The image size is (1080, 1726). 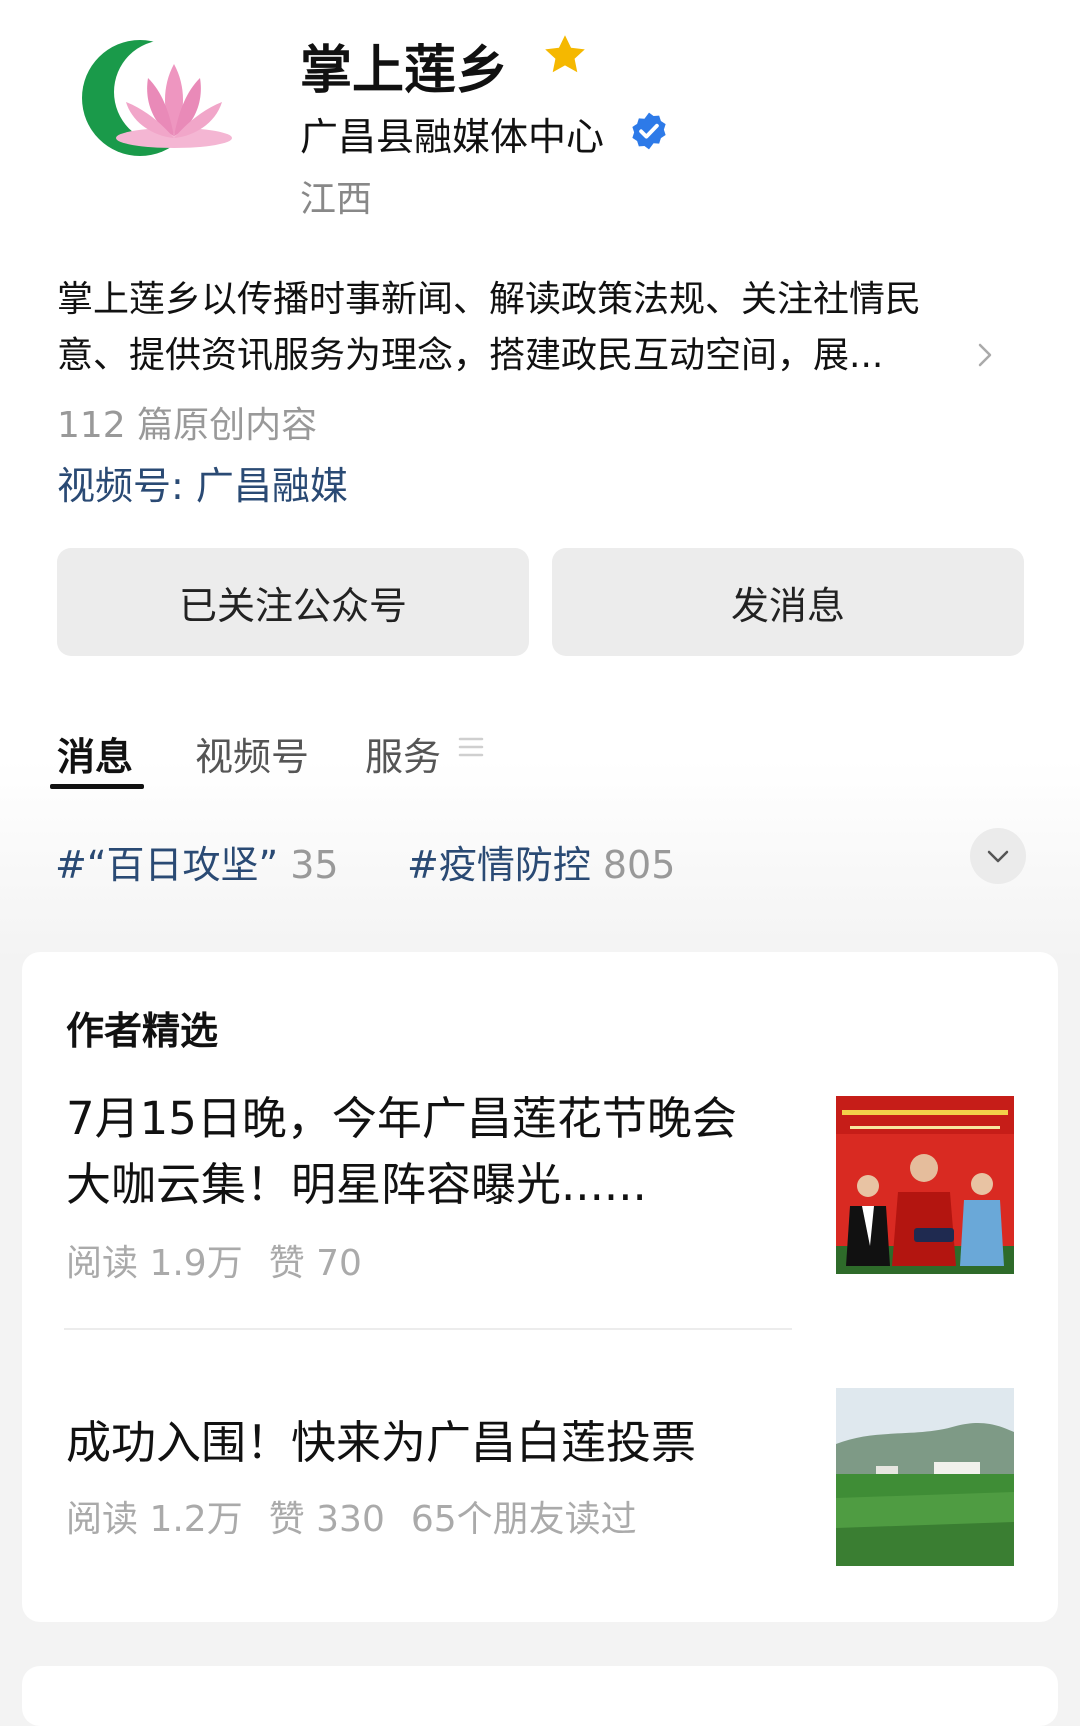 What do you see at coordinates (336, 199) in the screenshot?
I see `region-label: 江西` at bounding box center [336, 199].